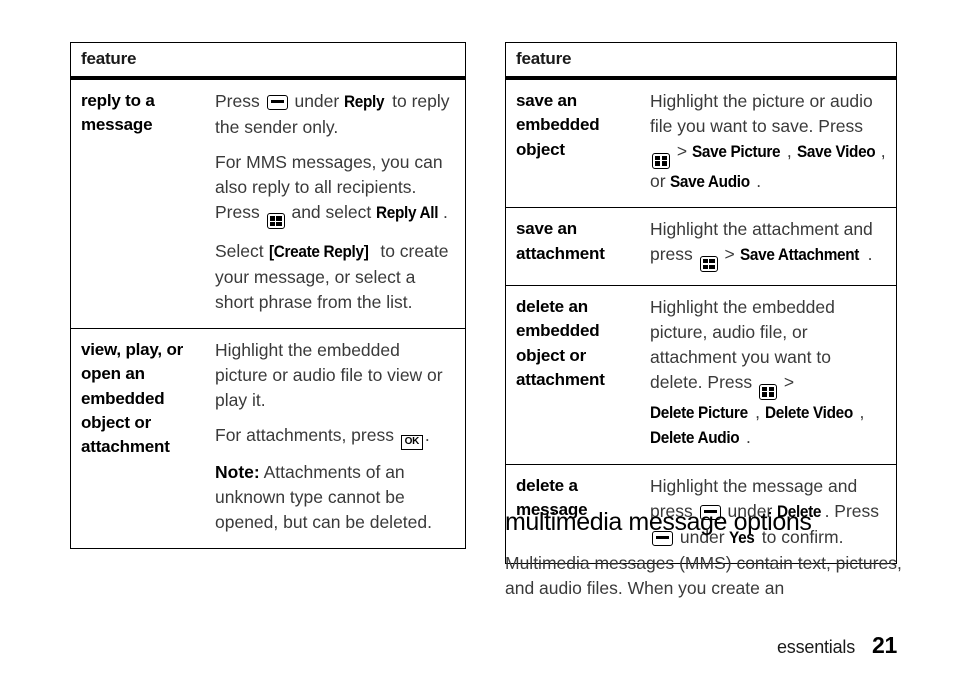  I want to click on ui-term: Delete Video, so click(808, 412).